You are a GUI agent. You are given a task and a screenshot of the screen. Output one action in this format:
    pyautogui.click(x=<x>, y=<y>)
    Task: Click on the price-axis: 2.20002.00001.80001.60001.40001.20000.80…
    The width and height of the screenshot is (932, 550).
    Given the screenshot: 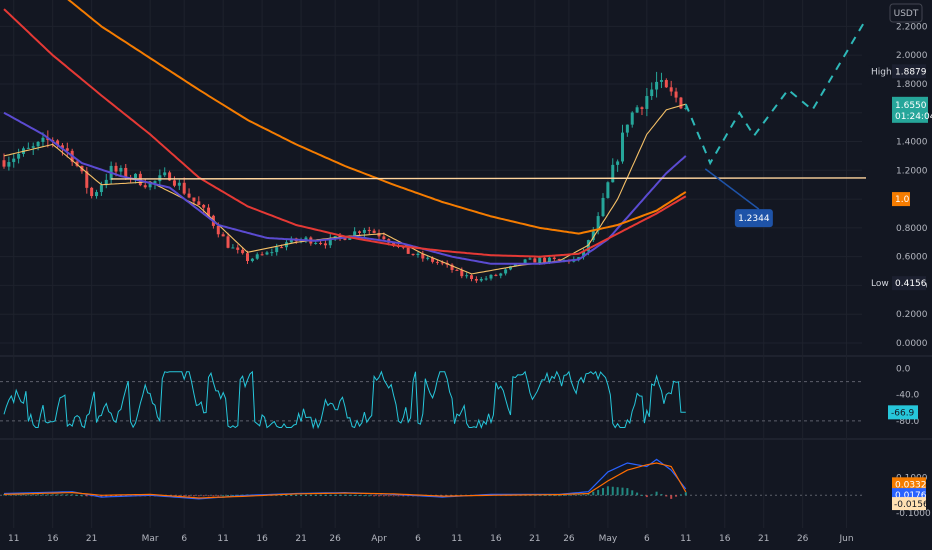 What is the action you would take?
    pyautogui.click(x=910, y=261)
    